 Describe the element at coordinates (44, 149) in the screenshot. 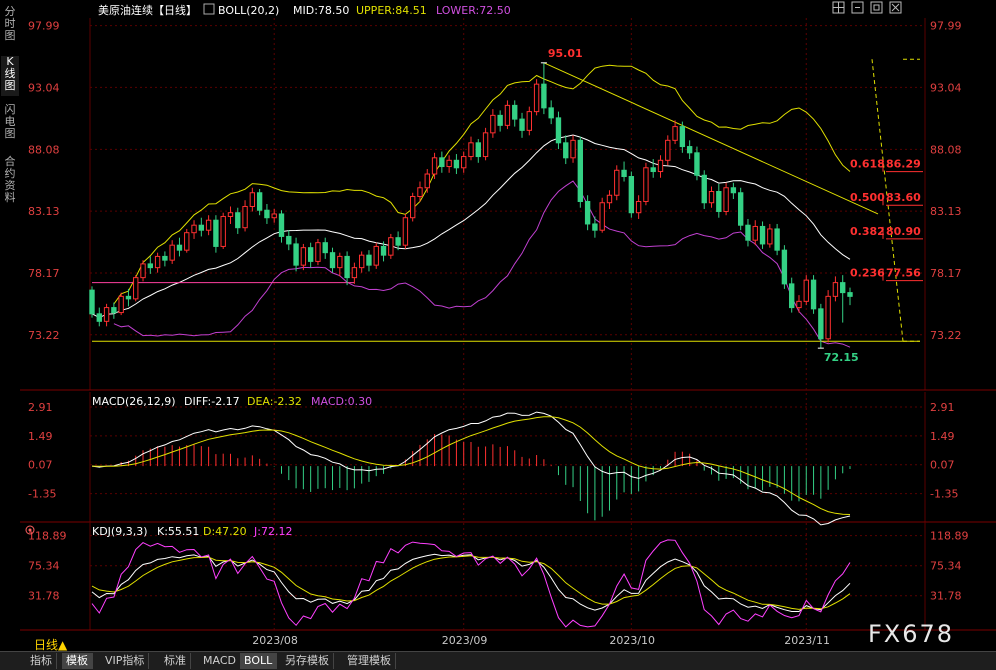

I see `price-tick-label-left: 88.08` at that location.